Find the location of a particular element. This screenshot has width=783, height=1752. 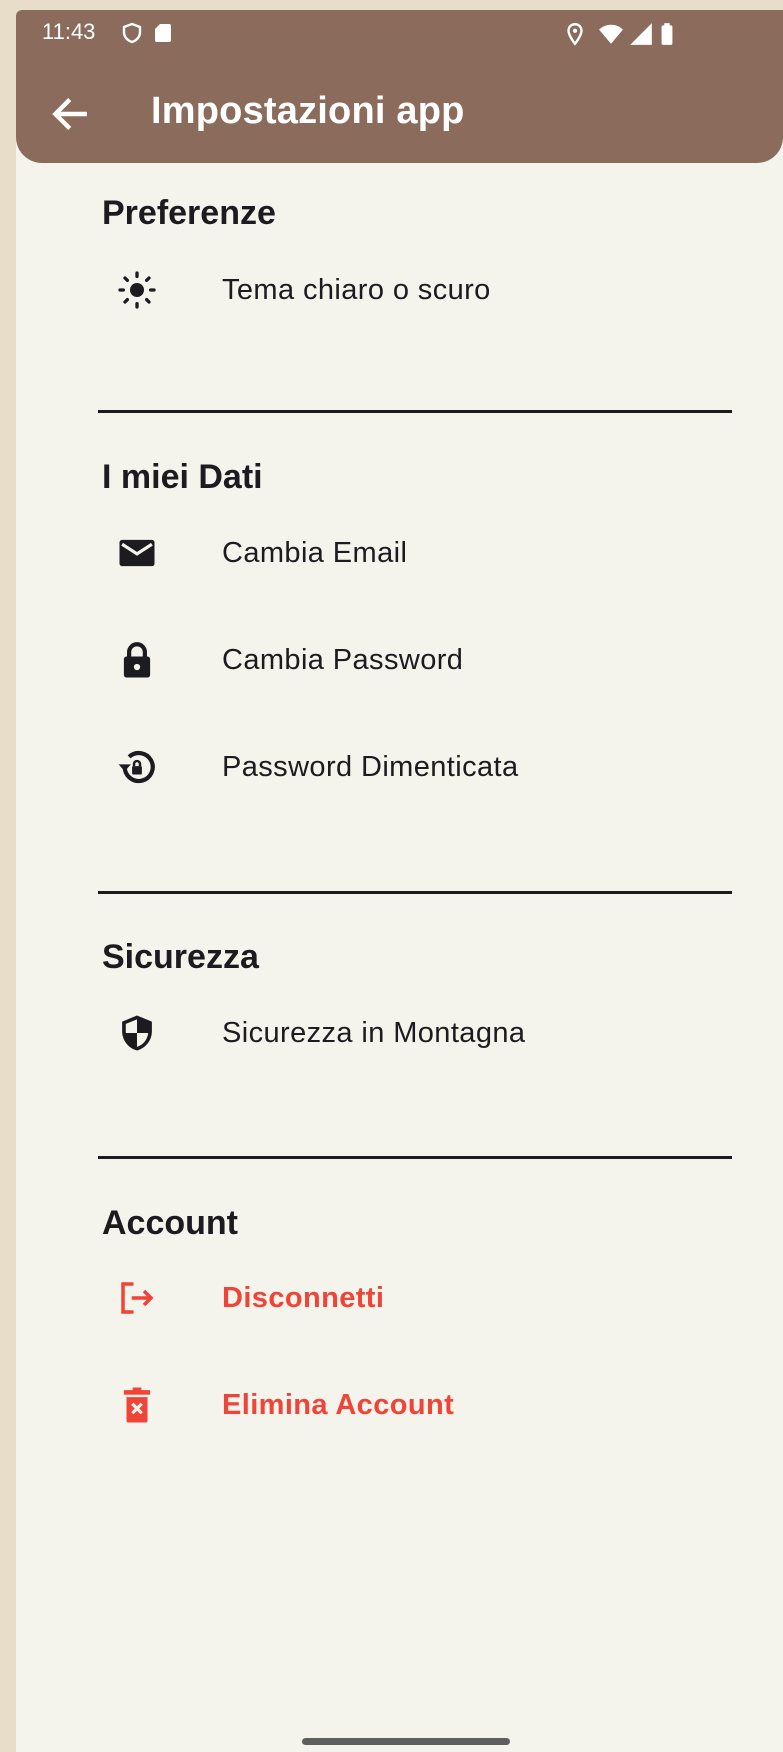

item-change-email: Cambia Email is located at coordinates (412, 553).